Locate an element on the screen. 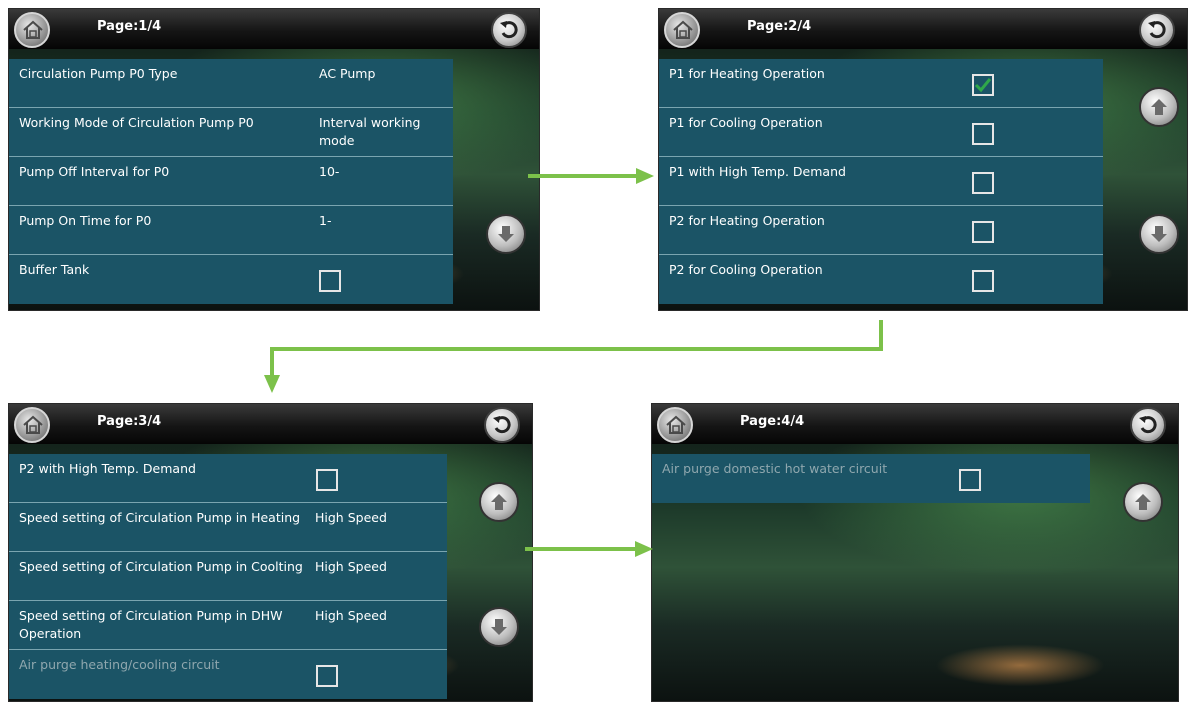 Image resolution: width=1190 pixels, height=702 pixels. row-label: P1 for Heating Operation is located at coordinates (747, 73).